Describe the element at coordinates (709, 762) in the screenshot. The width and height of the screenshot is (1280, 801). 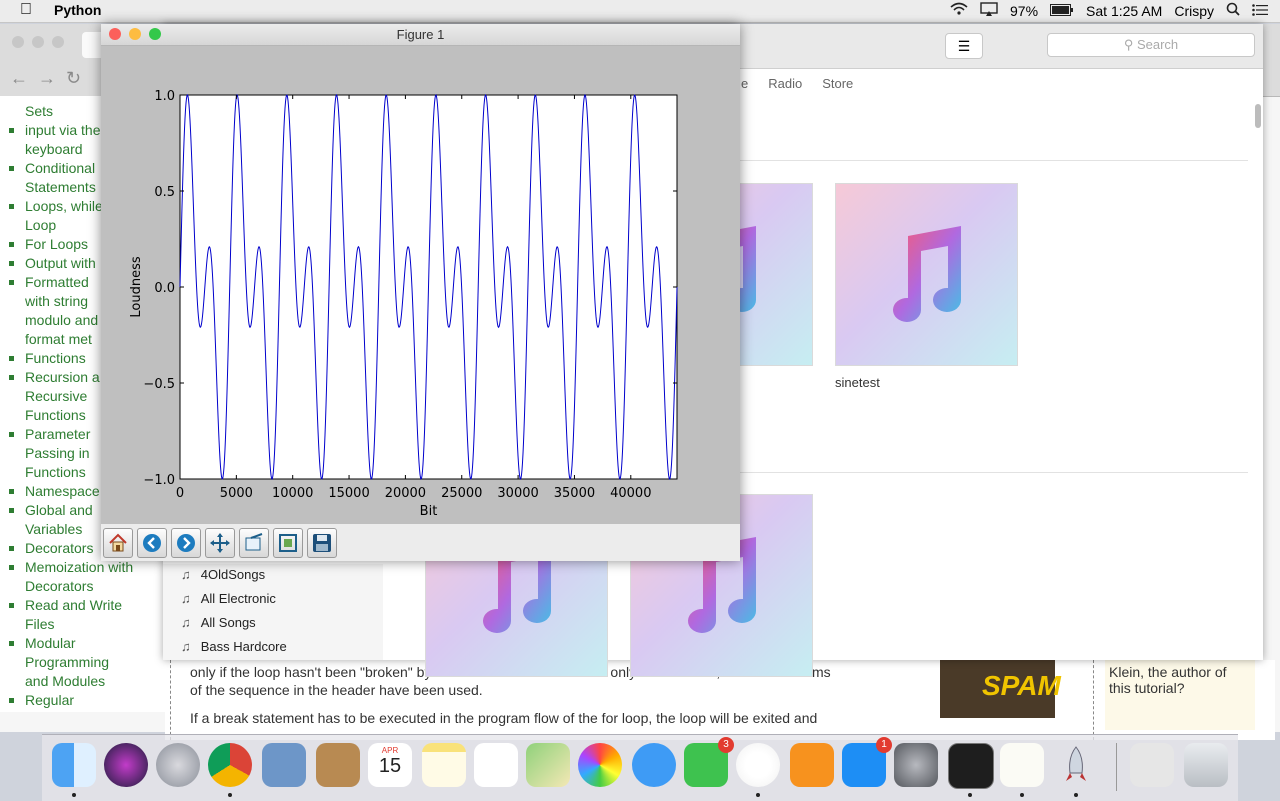
I see `facetime-icon: 3` at that location.